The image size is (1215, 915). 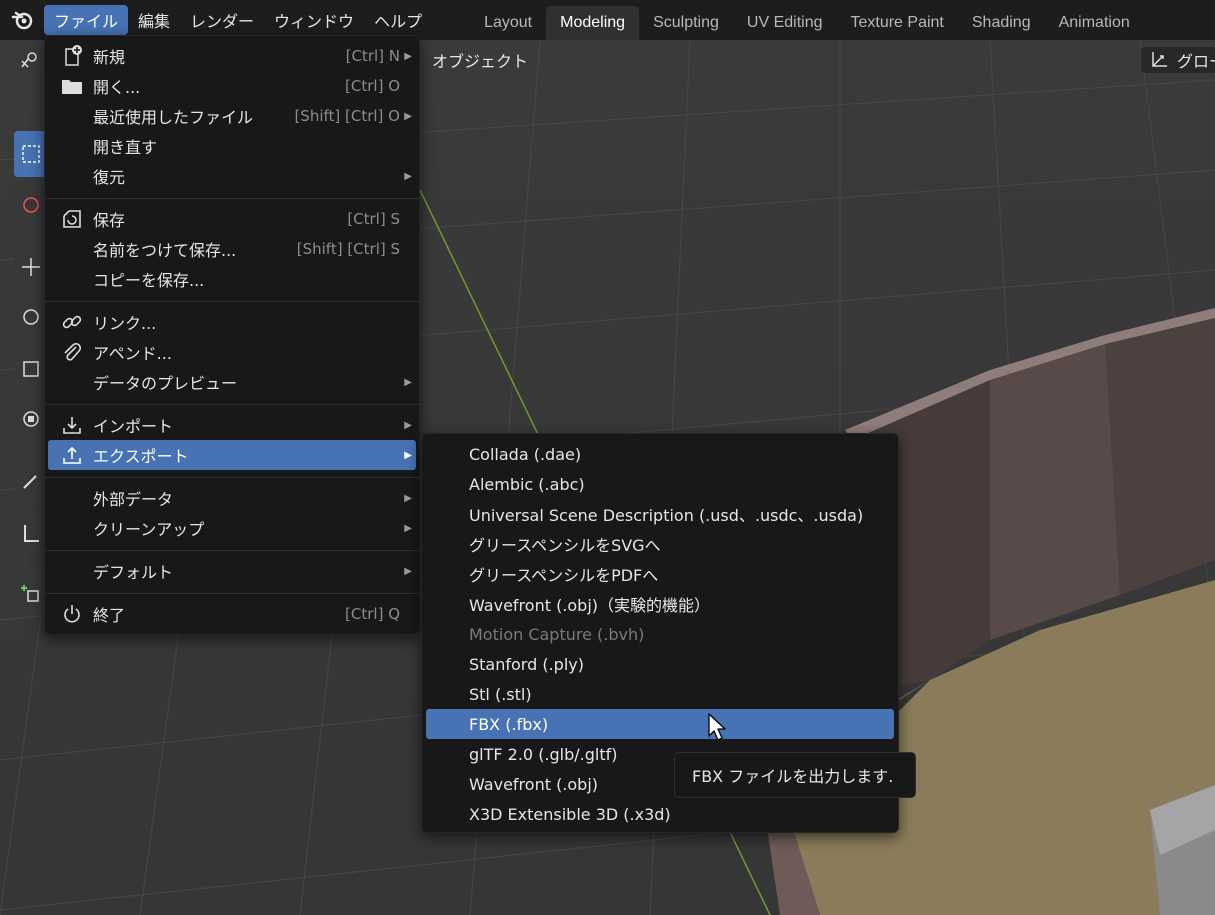 I want to click on power-icon, so click(x=72, y=614).